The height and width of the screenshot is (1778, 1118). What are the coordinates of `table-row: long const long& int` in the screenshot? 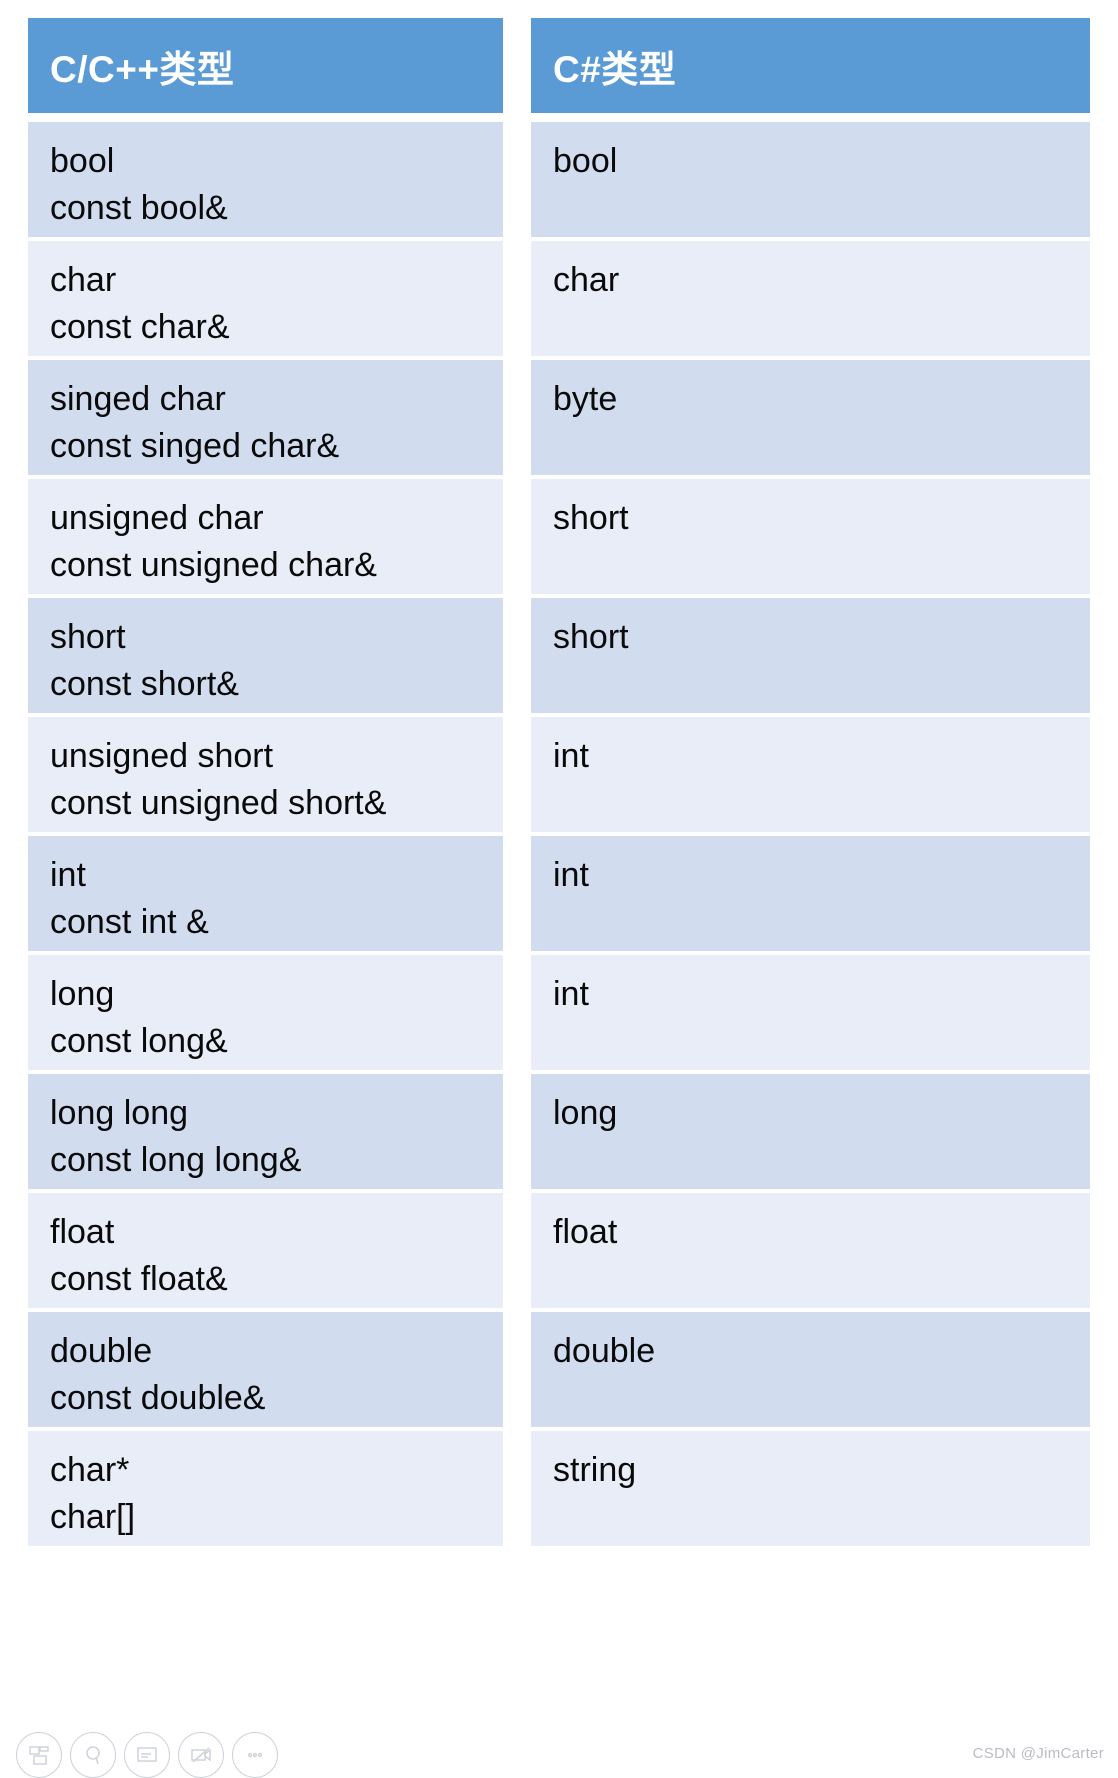 It's located at (559, 1012).